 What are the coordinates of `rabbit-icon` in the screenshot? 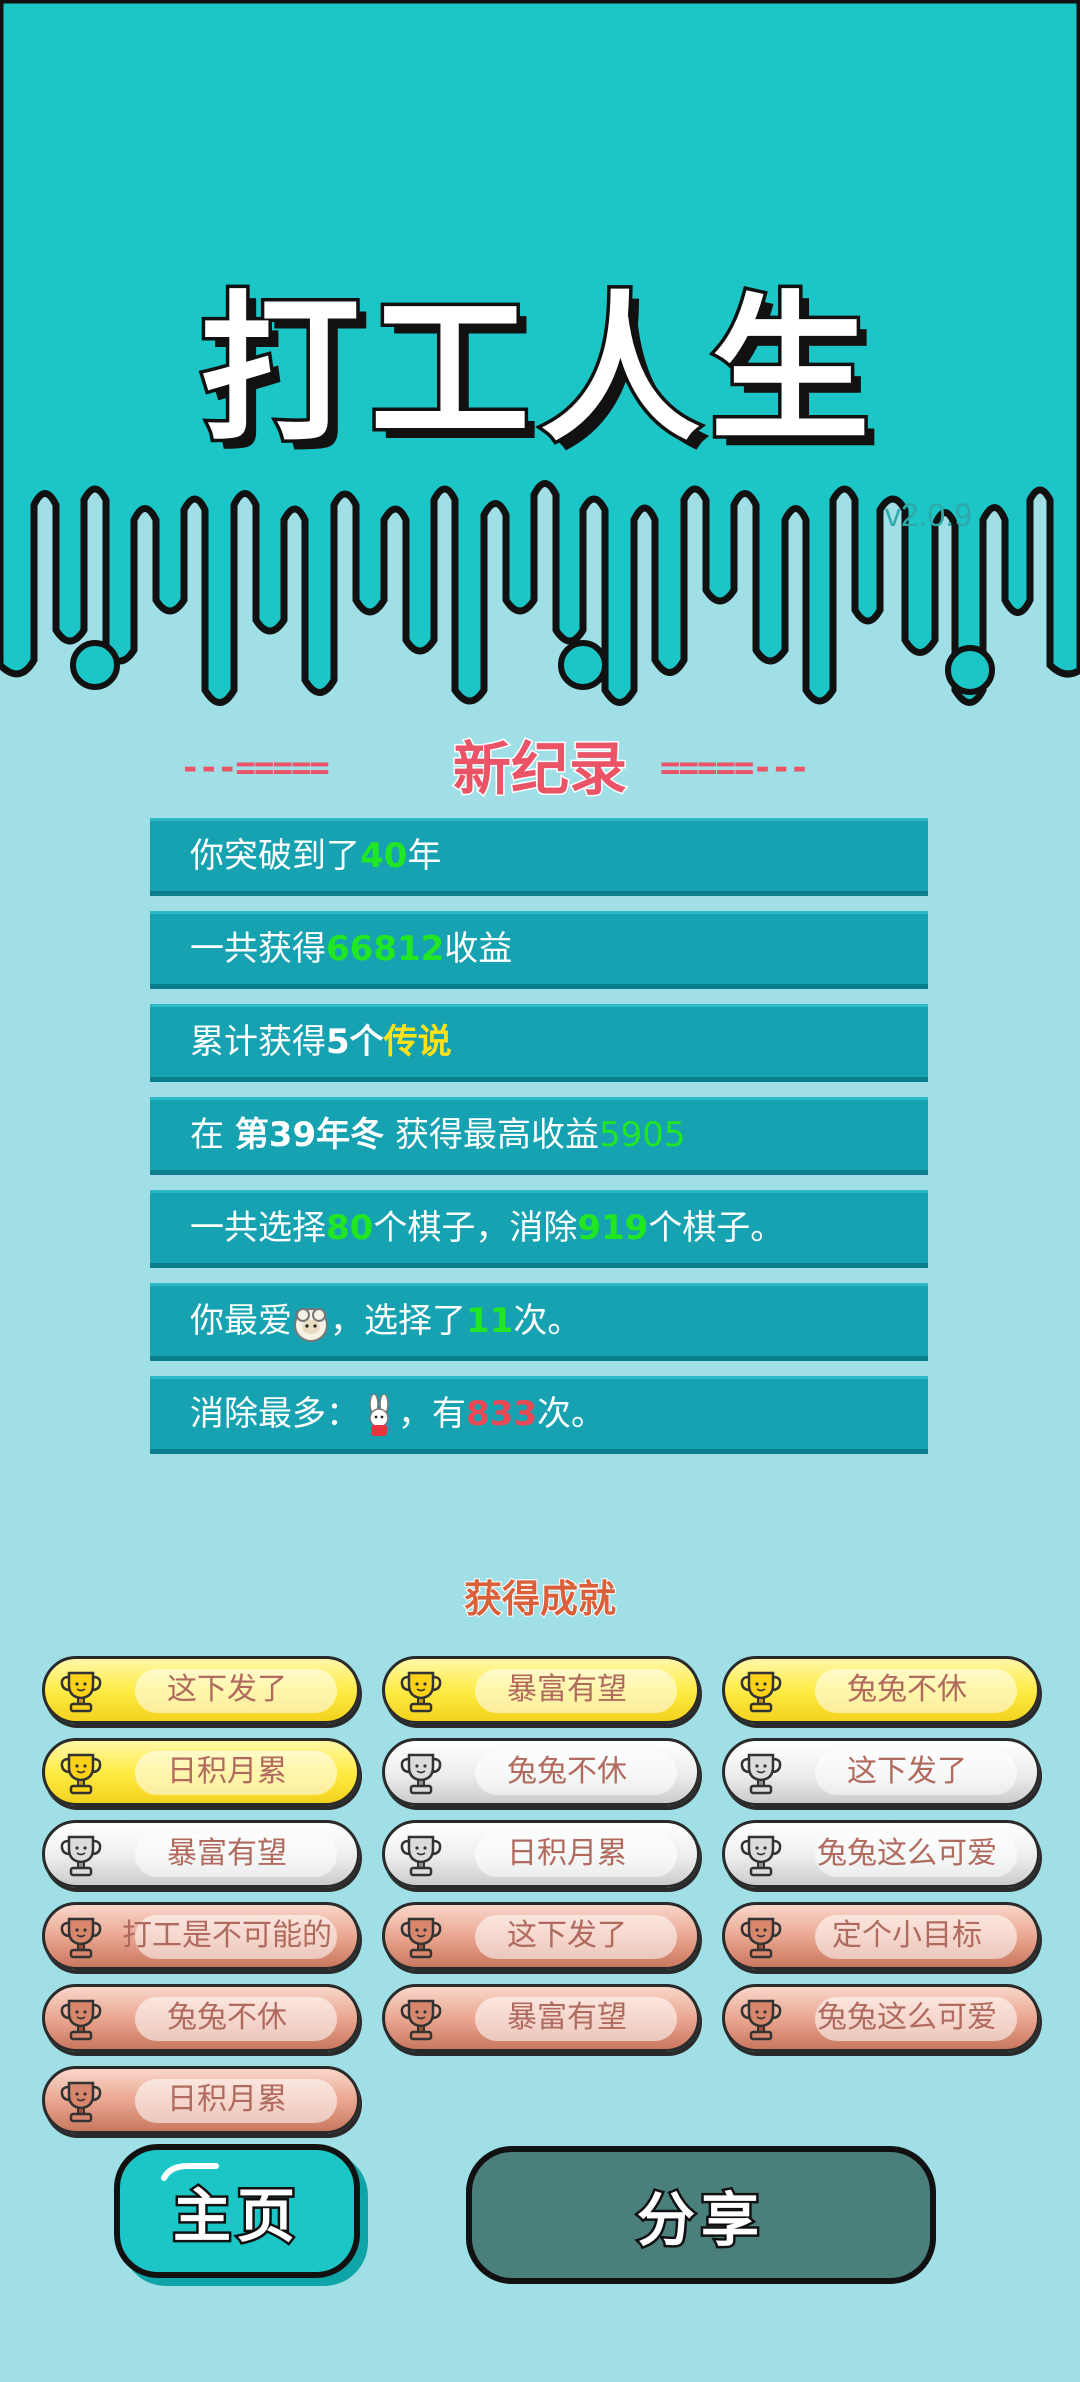 It's located at (379, 1414).